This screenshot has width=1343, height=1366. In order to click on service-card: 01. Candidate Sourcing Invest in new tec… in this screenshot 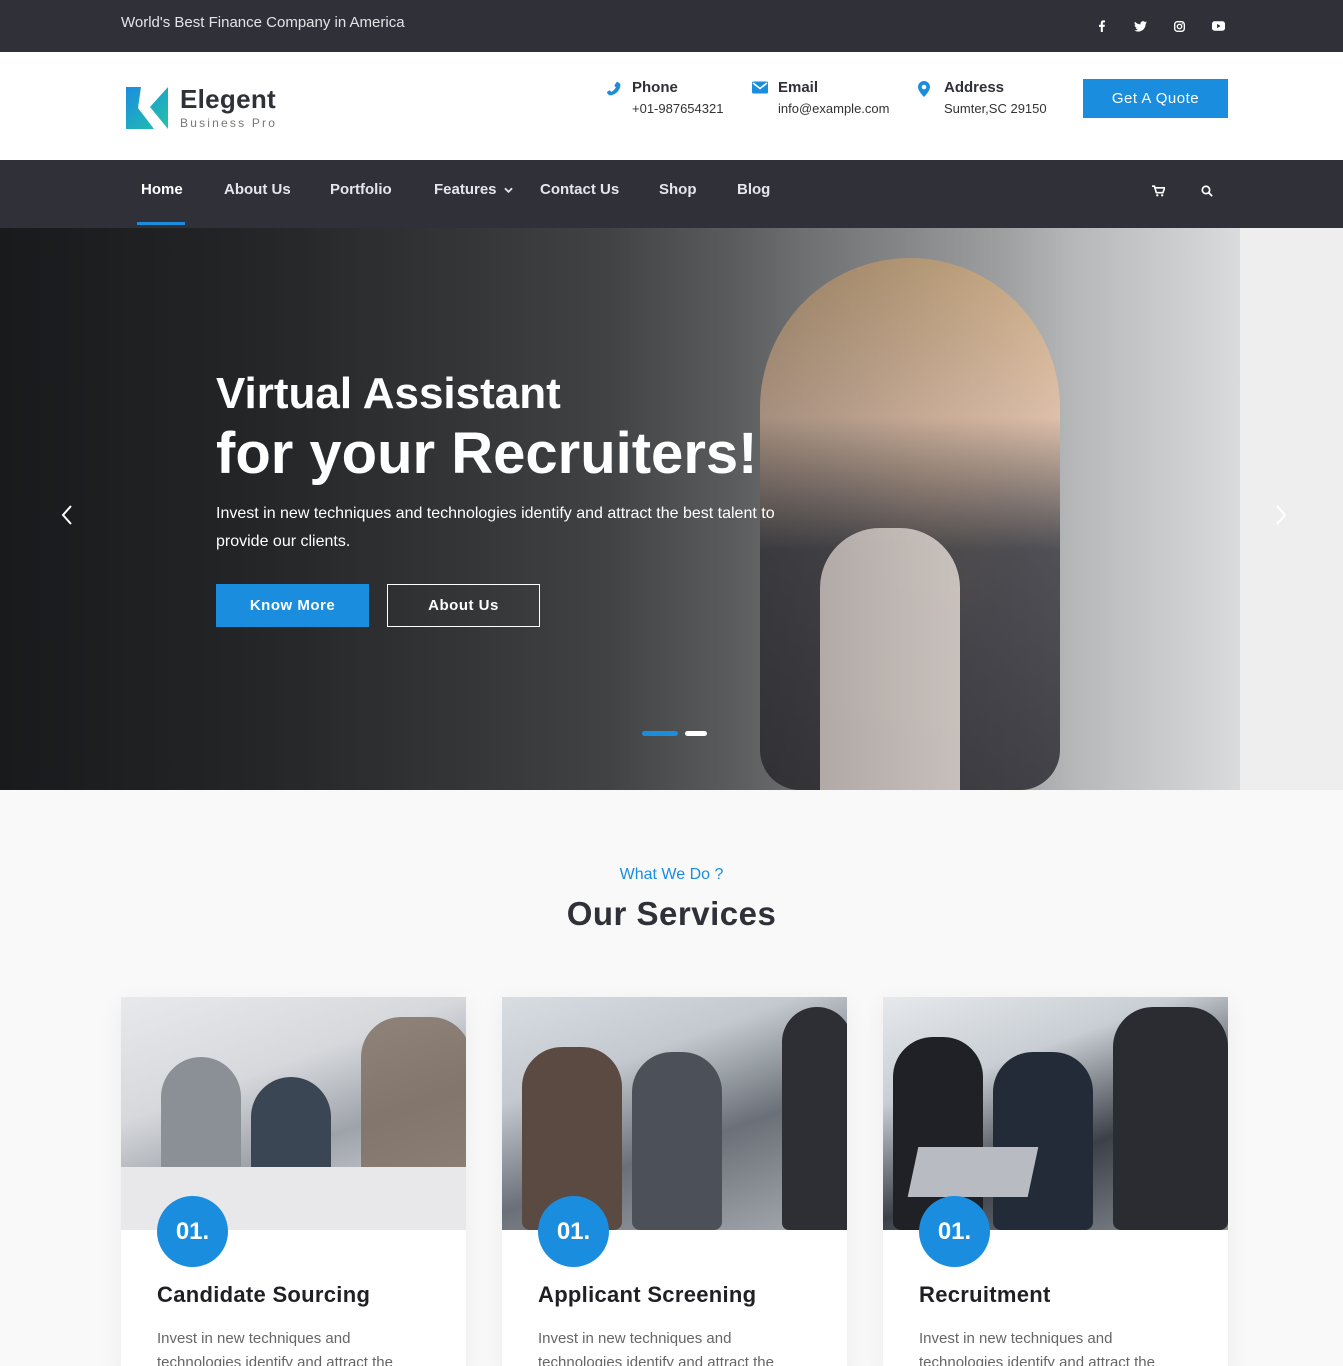, I will do `click(293, 1181)`.